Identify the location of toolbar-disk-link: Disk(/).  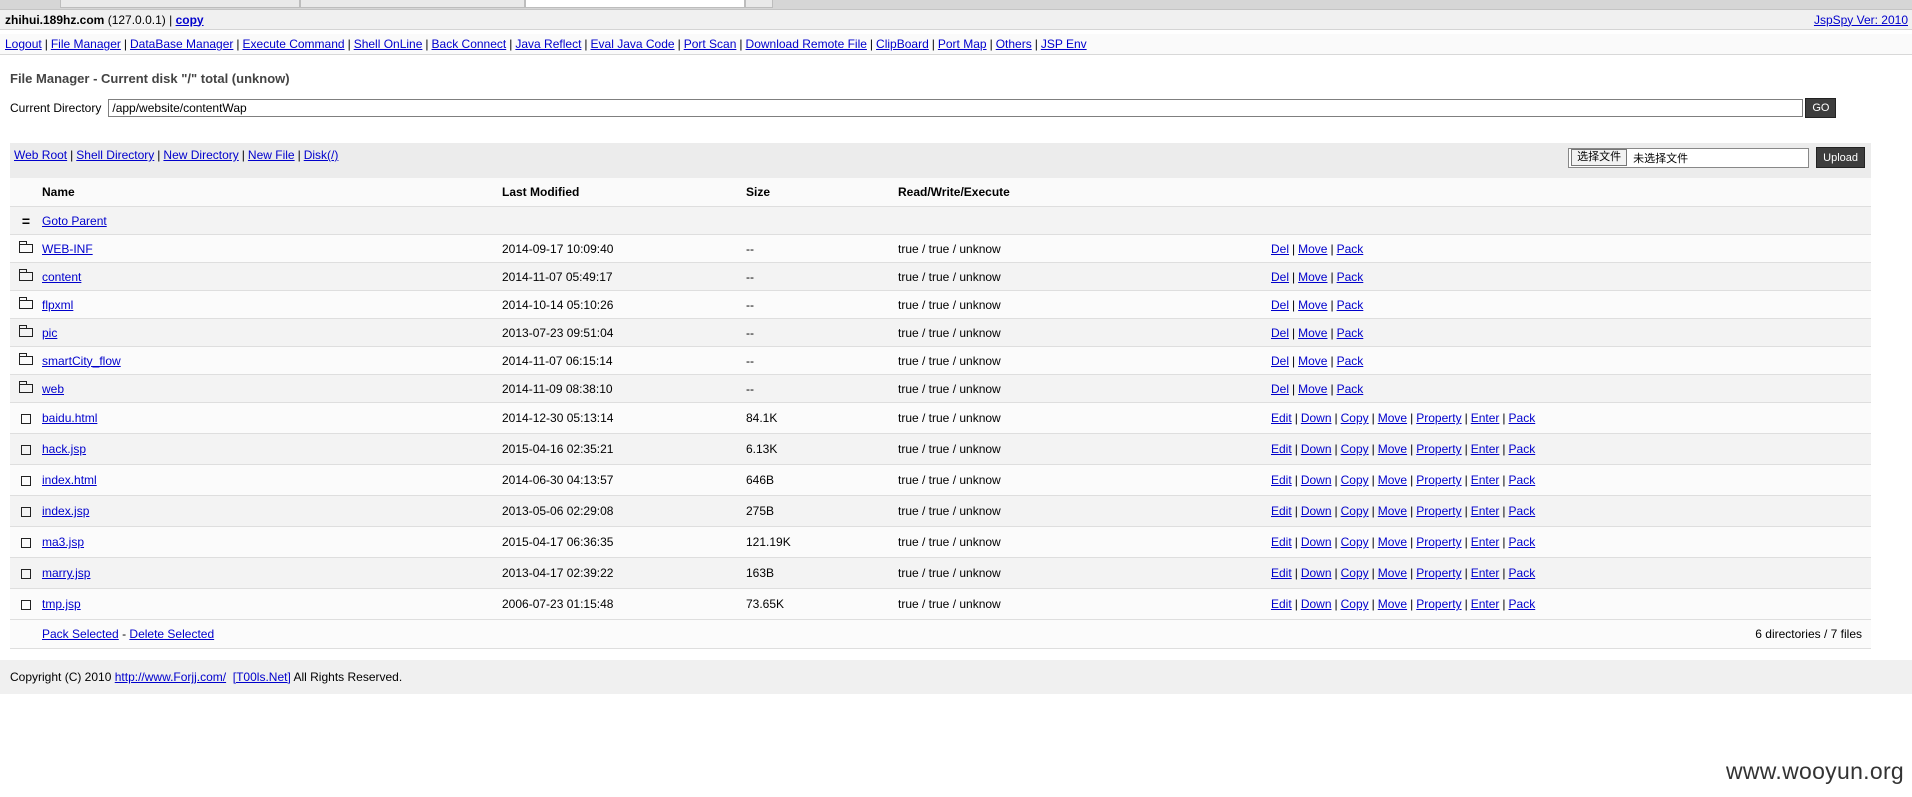
(321, 155).